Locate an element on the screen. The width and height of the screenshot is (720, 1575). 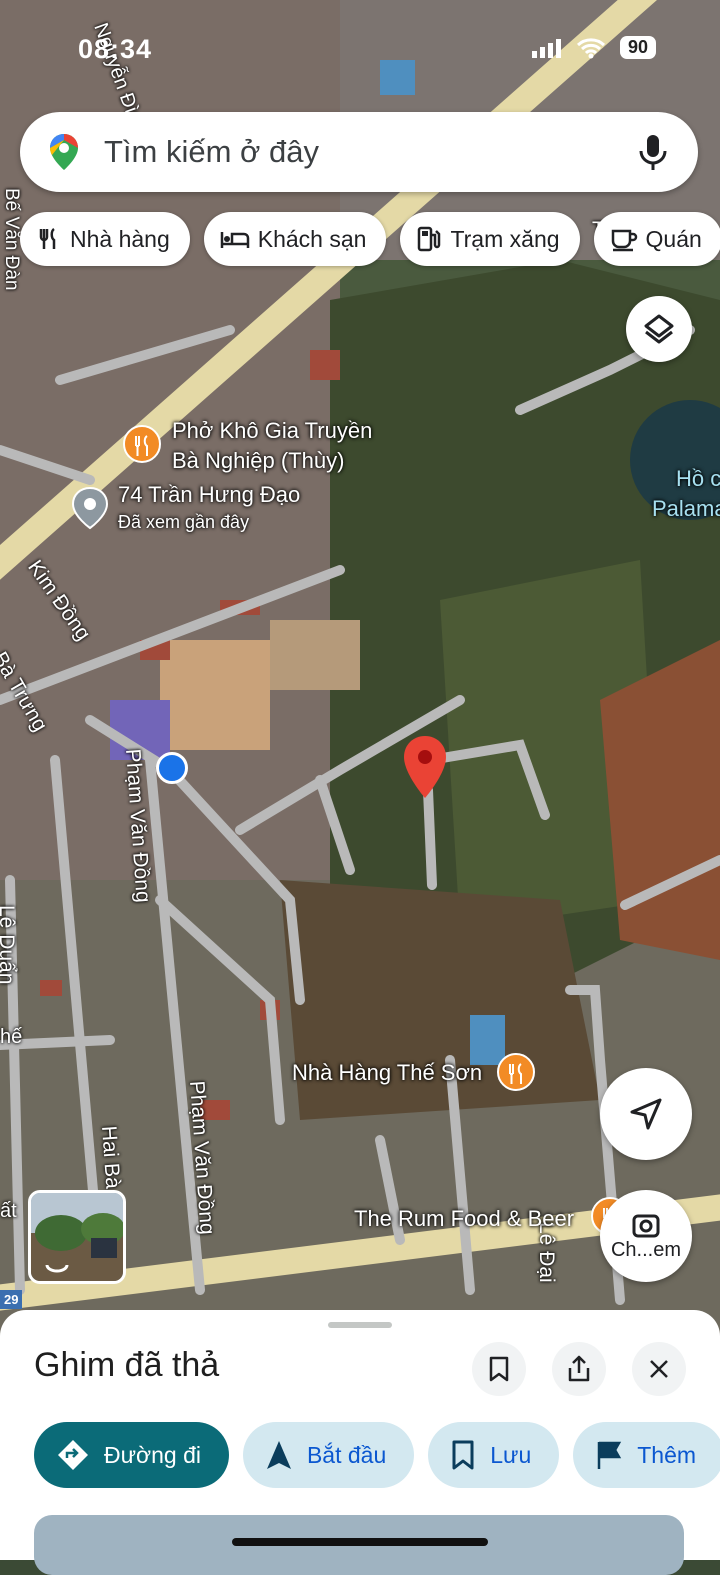
save-icon-button is located at coordinates (499, 1369).